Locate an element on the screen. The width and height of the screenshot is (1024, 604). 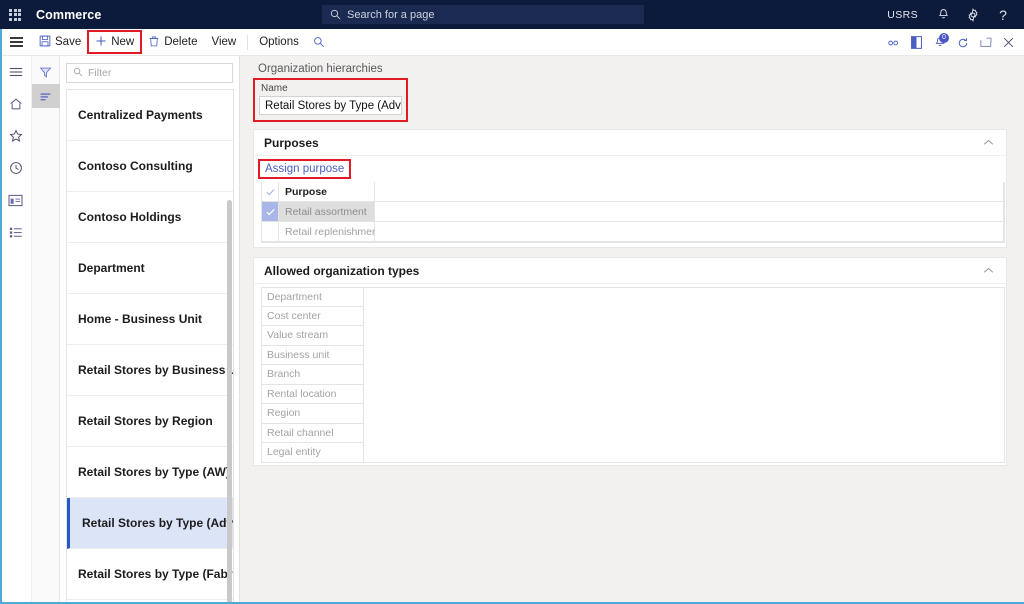
list-item: Retail Stores by Region is located at coordinates (150, 421).